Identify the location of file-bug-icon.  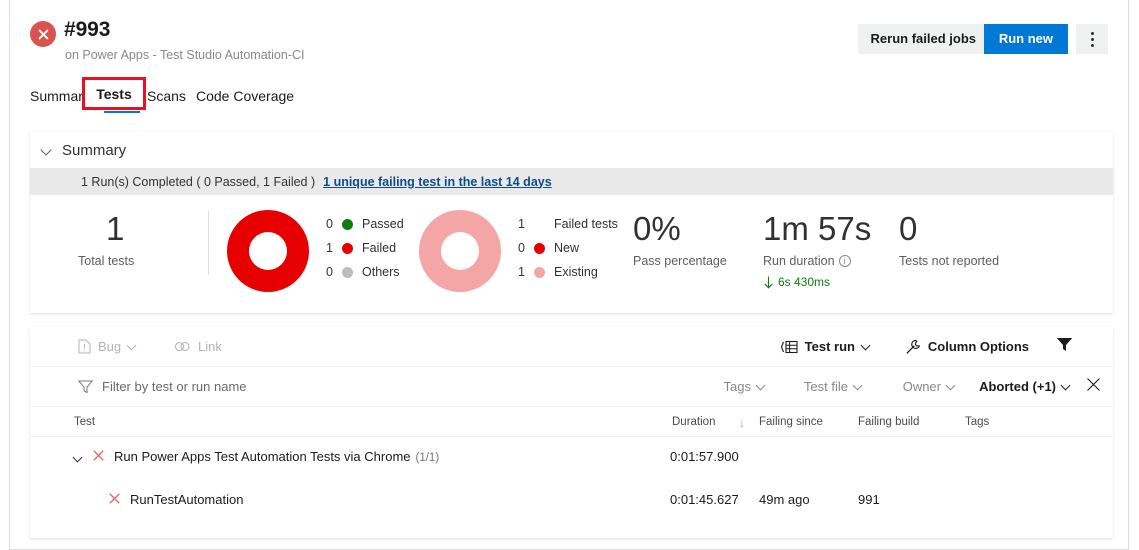
(84, 346).